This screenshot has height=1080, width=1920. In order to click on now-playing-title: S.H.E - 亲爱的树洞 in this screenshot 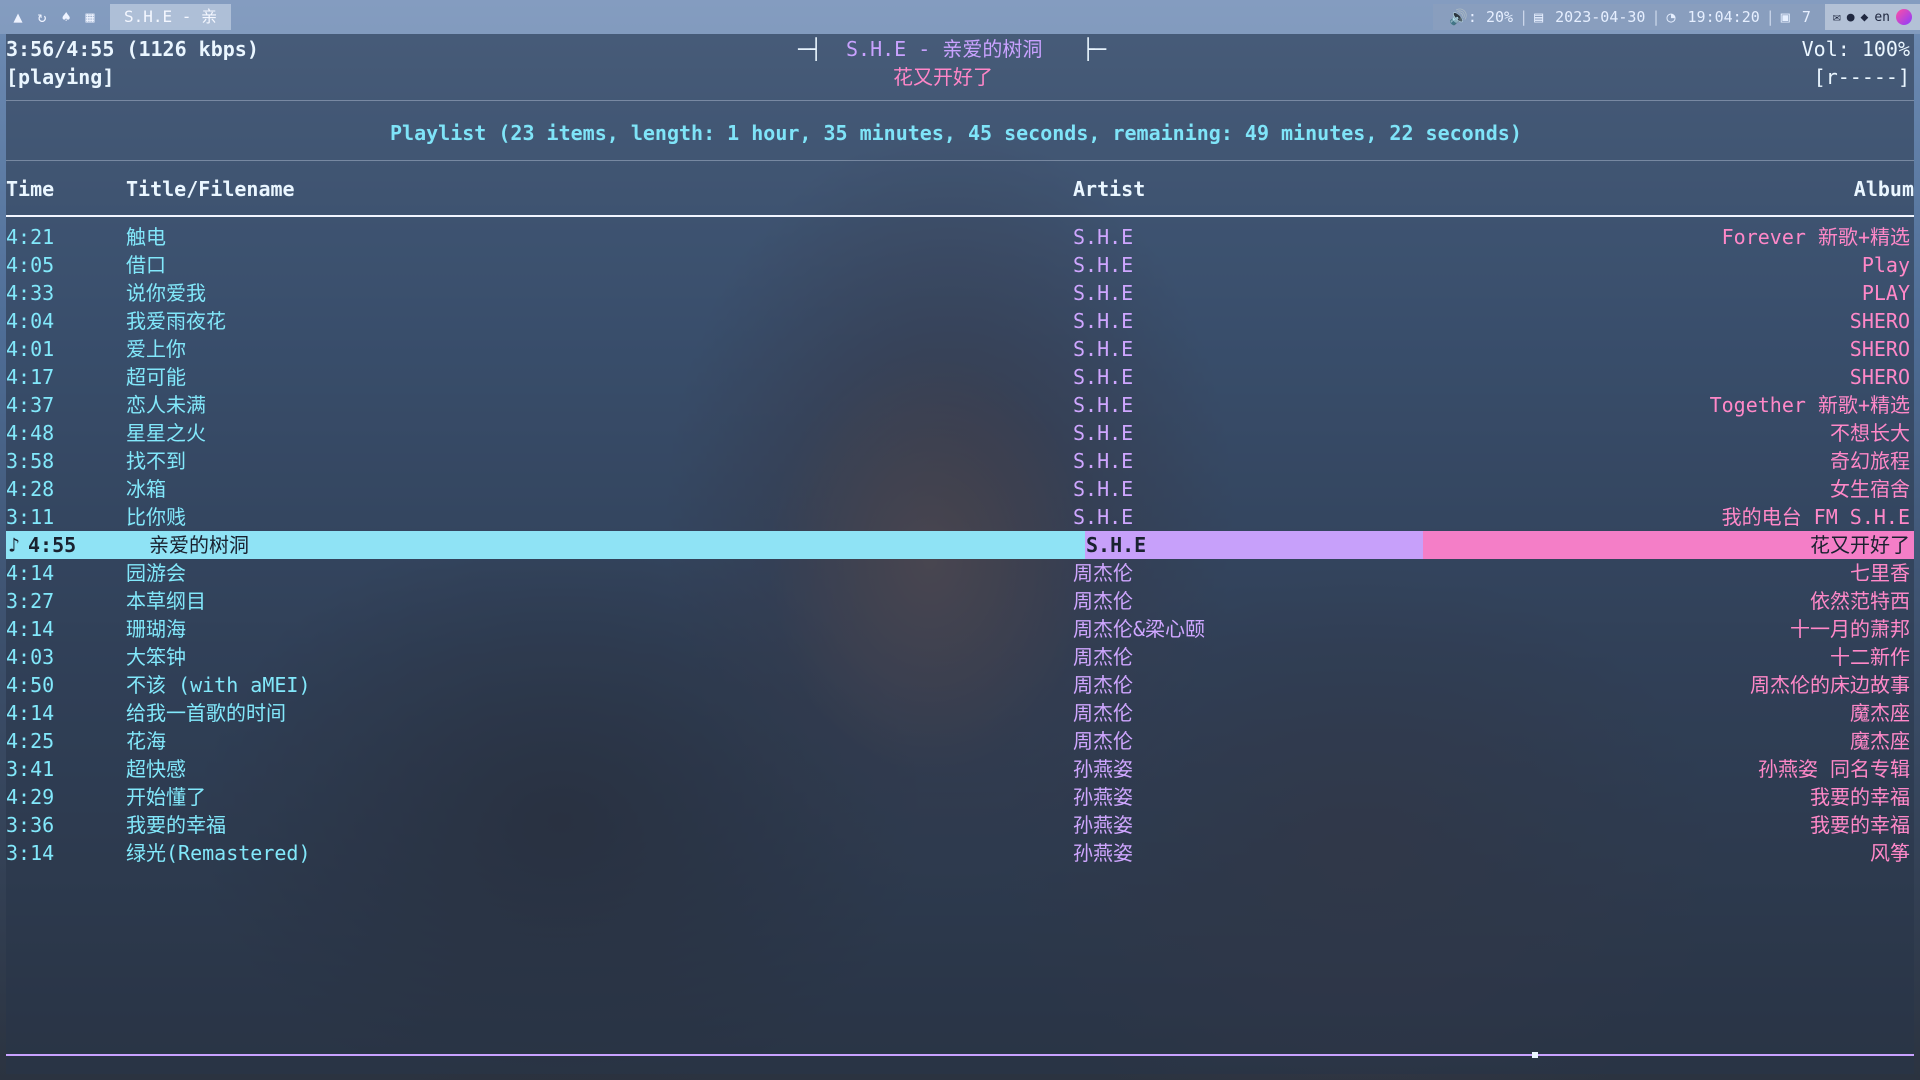, I will do `click(944, 49)`.